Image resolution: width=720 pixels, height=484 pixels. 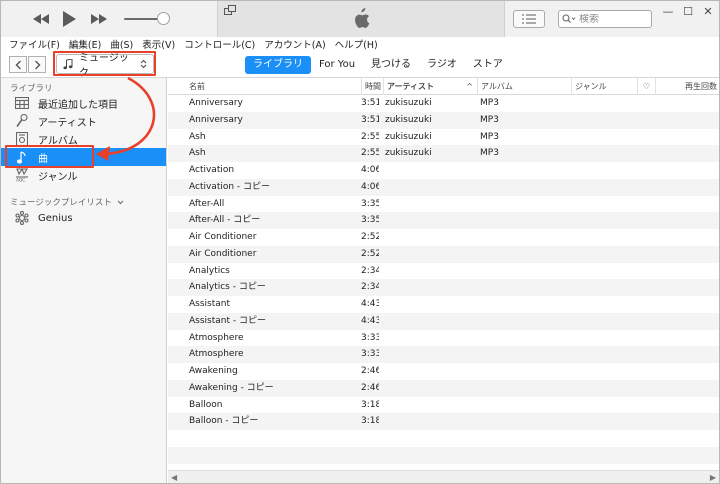 What do you see at coordinates (688, 12) in the screenshot?
I see `maximize-button: ☐` at bounding box center [688, 12].